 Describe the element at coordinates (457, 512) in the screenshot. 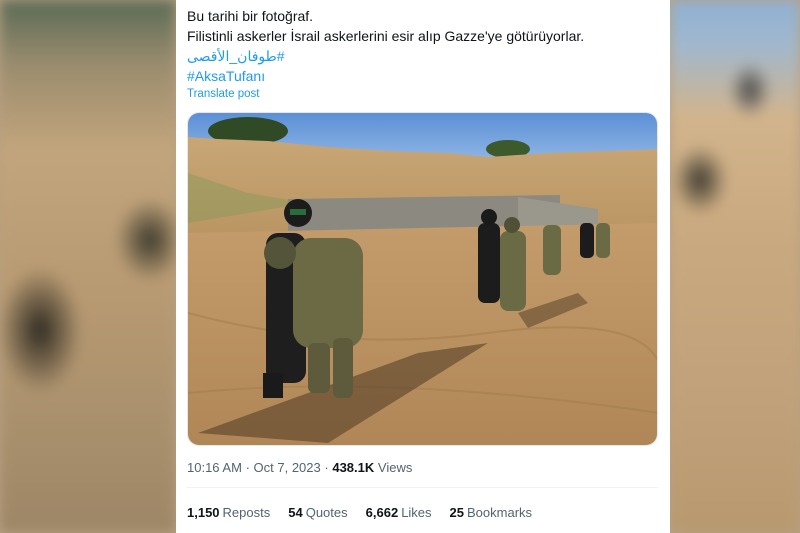

I see `stat-count: 25` at that location.